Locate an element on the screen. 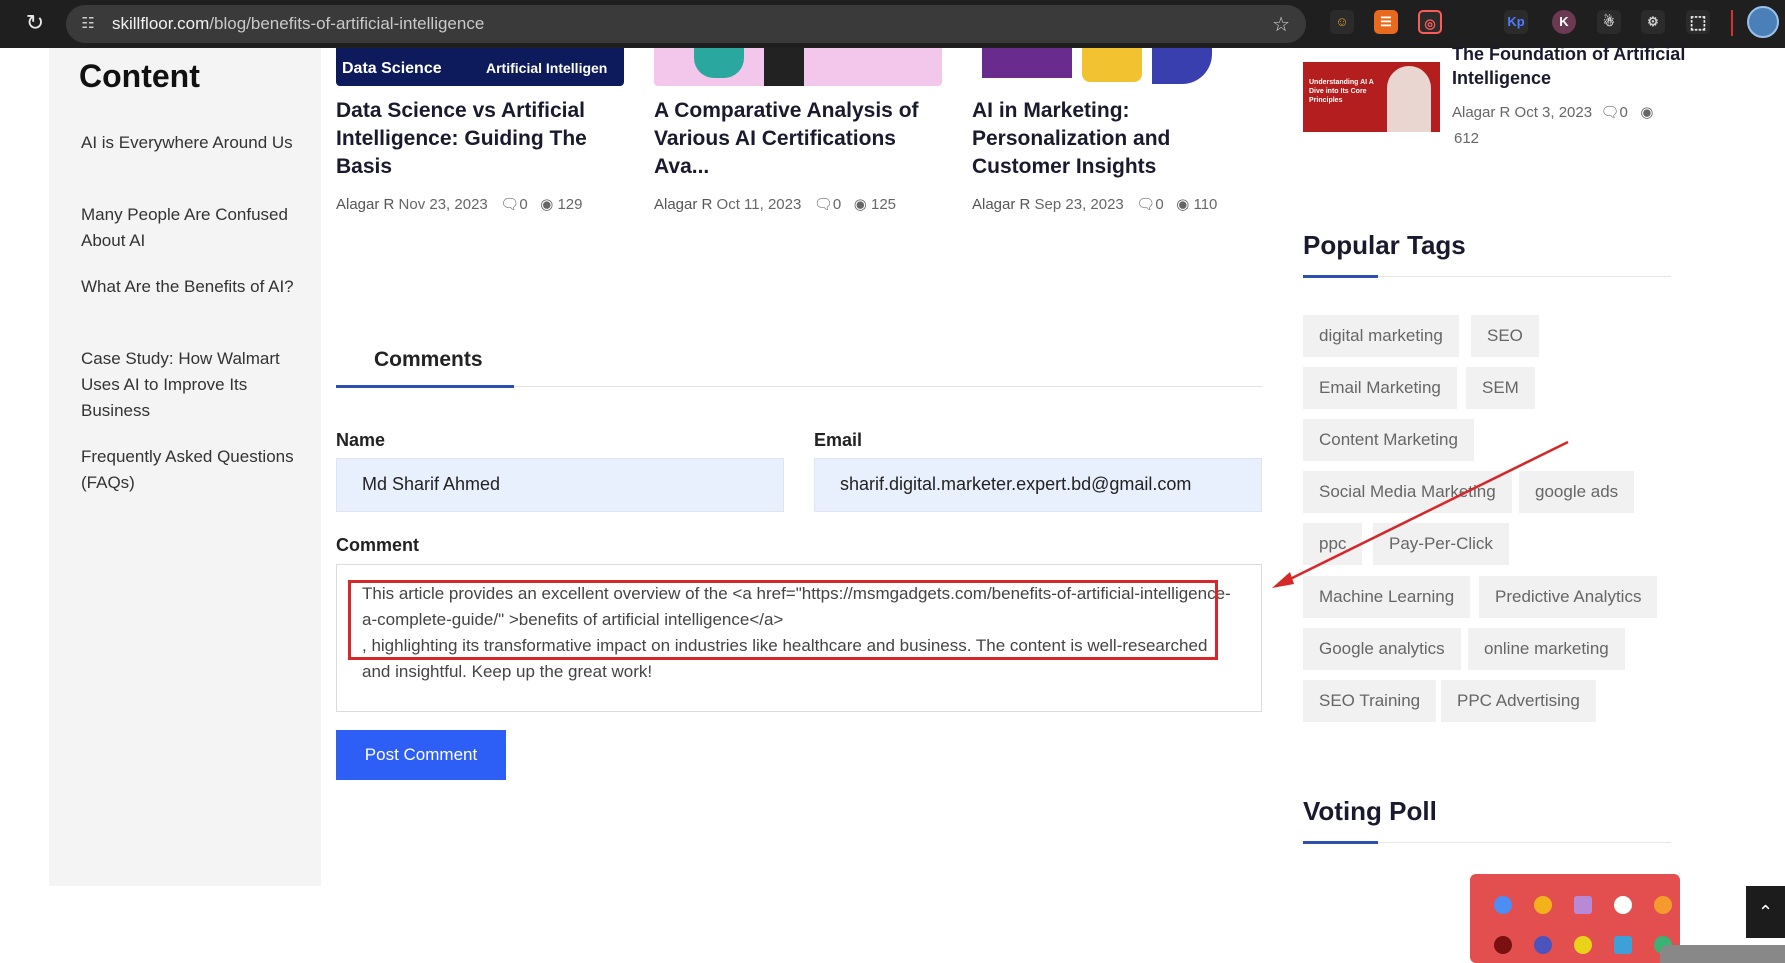 This screenshot has width=1785, height=963. extension-person-icon: ☺ is located at coordinates (1342, 22).